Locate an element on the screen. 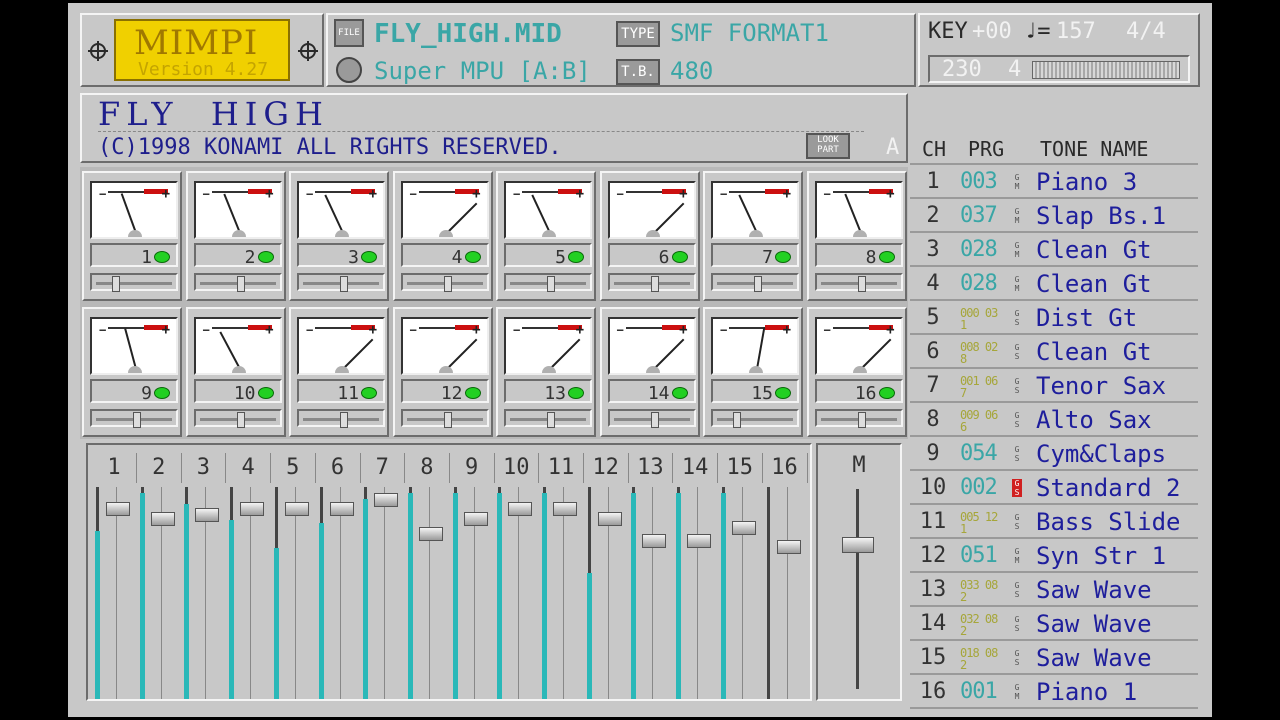 This screenshot has width=1280, height=720. tone-list-row: 16 001 G M Piano 1 is located at coordinates (1054, 693).